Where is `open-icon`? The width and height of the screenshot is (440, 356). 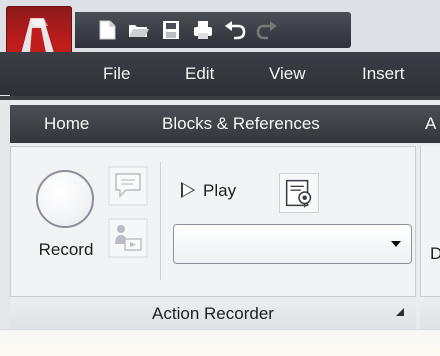
open-icon is located at coordinates (139, 30).